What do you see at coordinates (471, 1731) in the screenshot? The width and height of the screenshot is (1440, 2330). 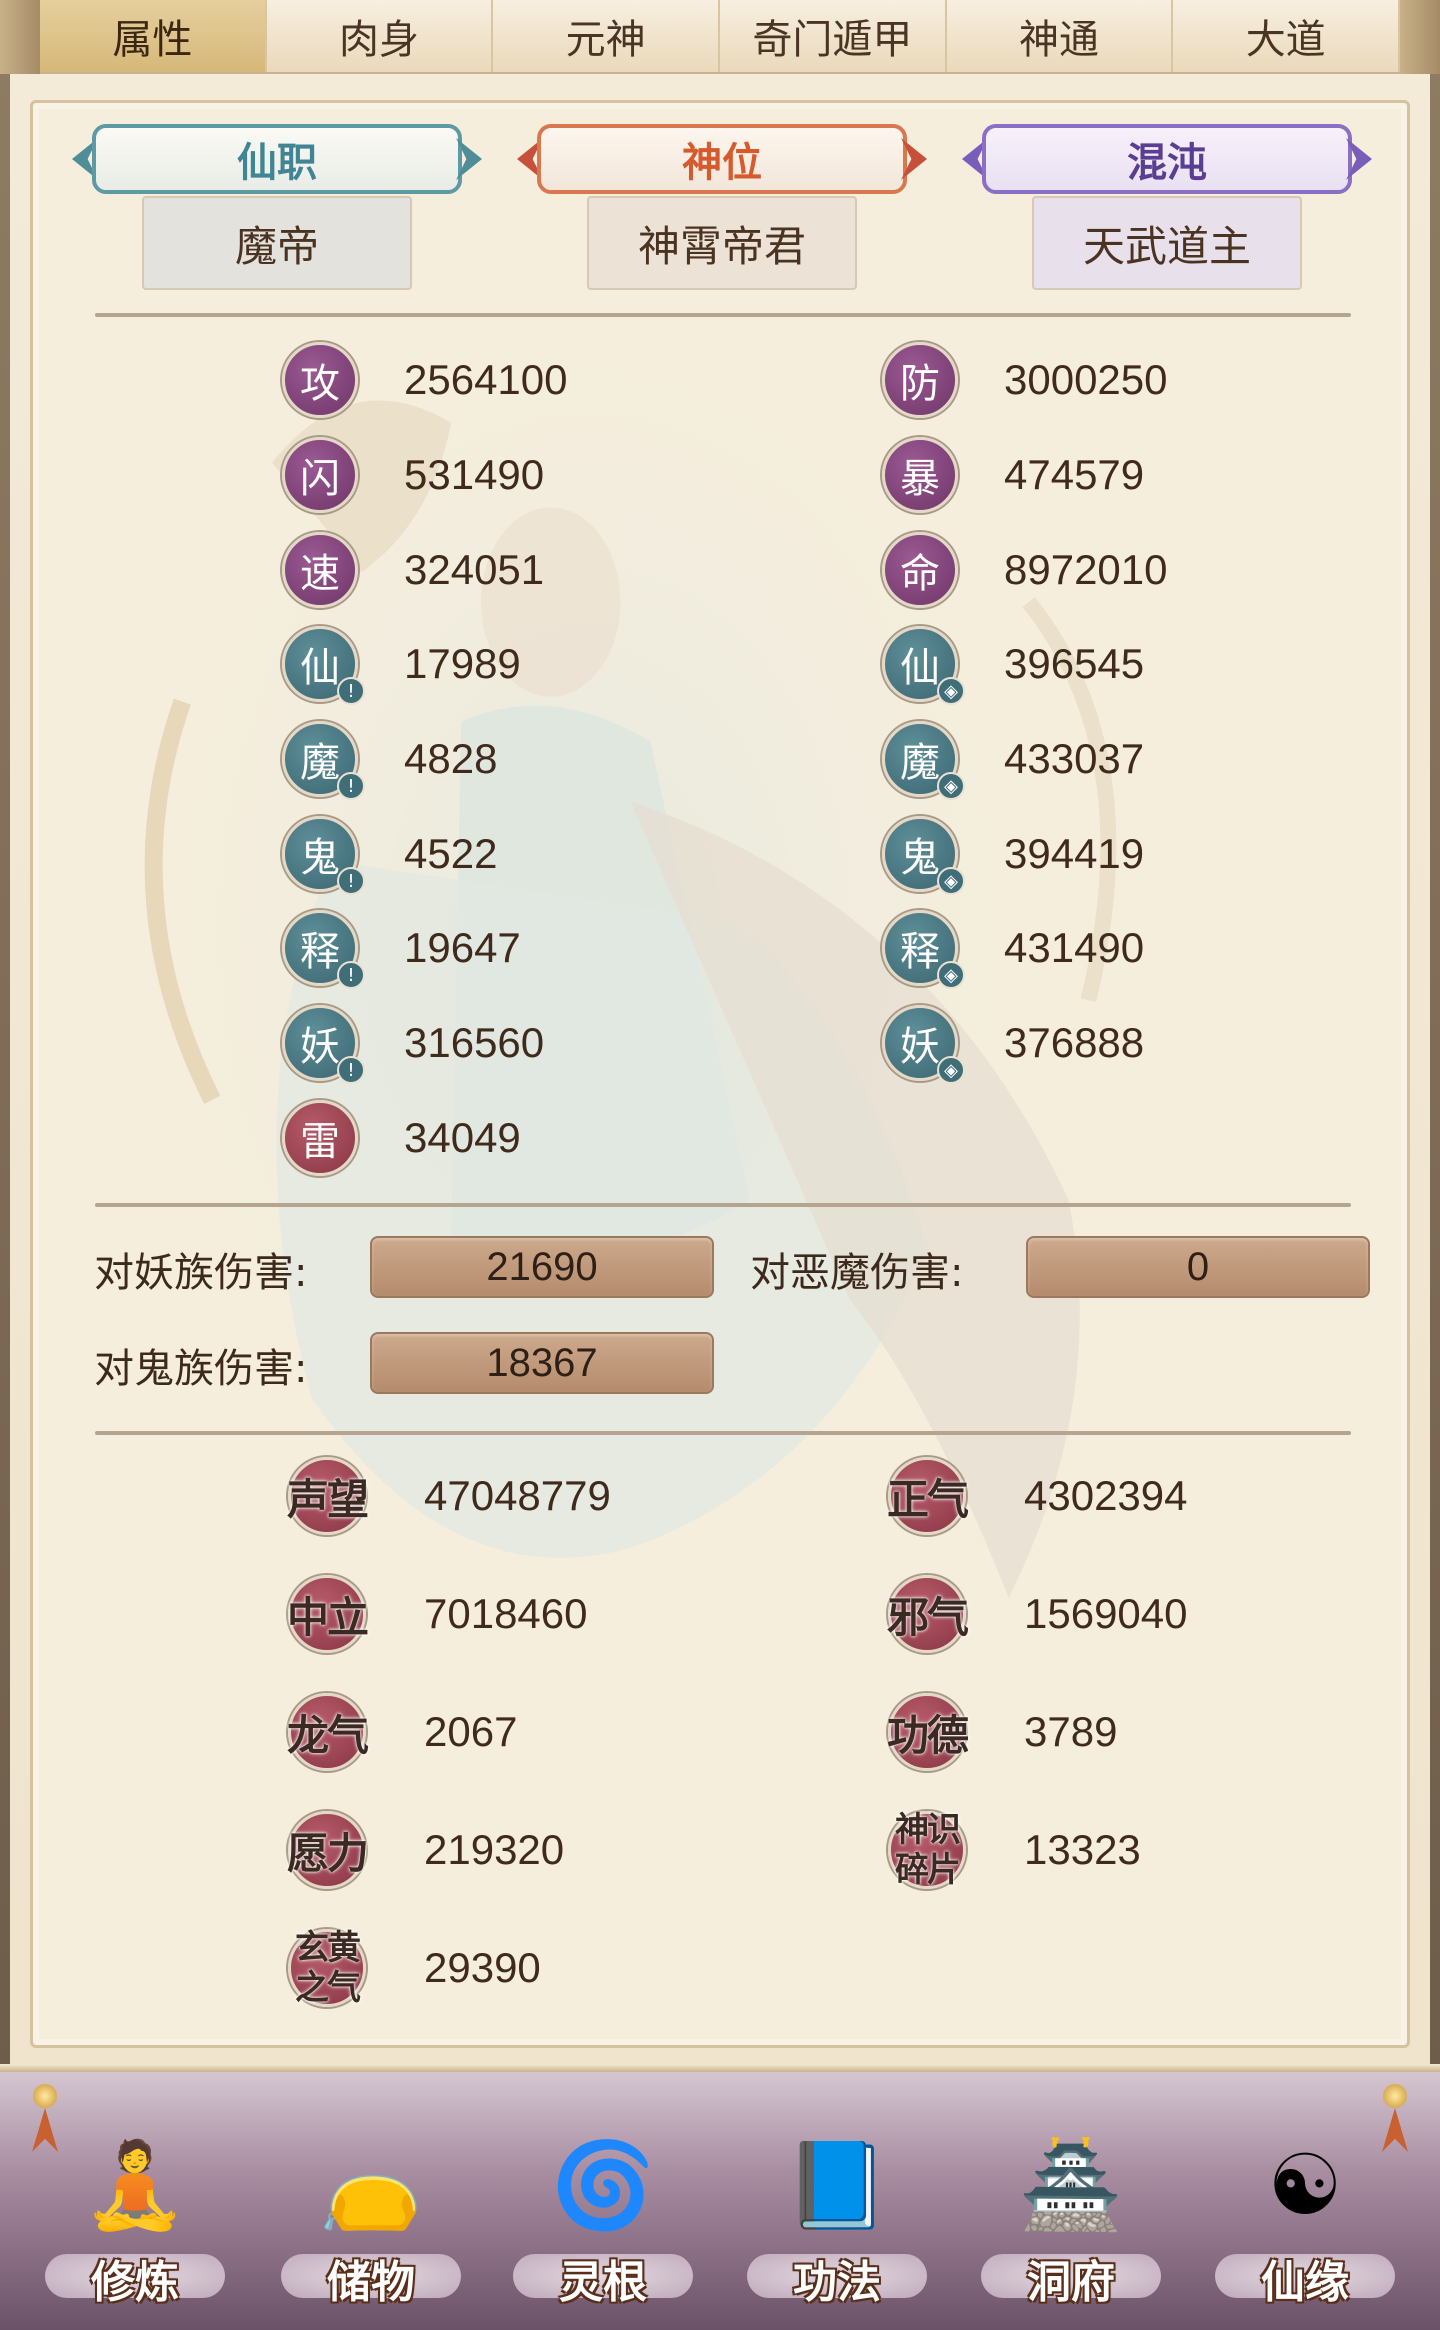 I see `repute-value: 2067` at bounding box center [471, 1731].